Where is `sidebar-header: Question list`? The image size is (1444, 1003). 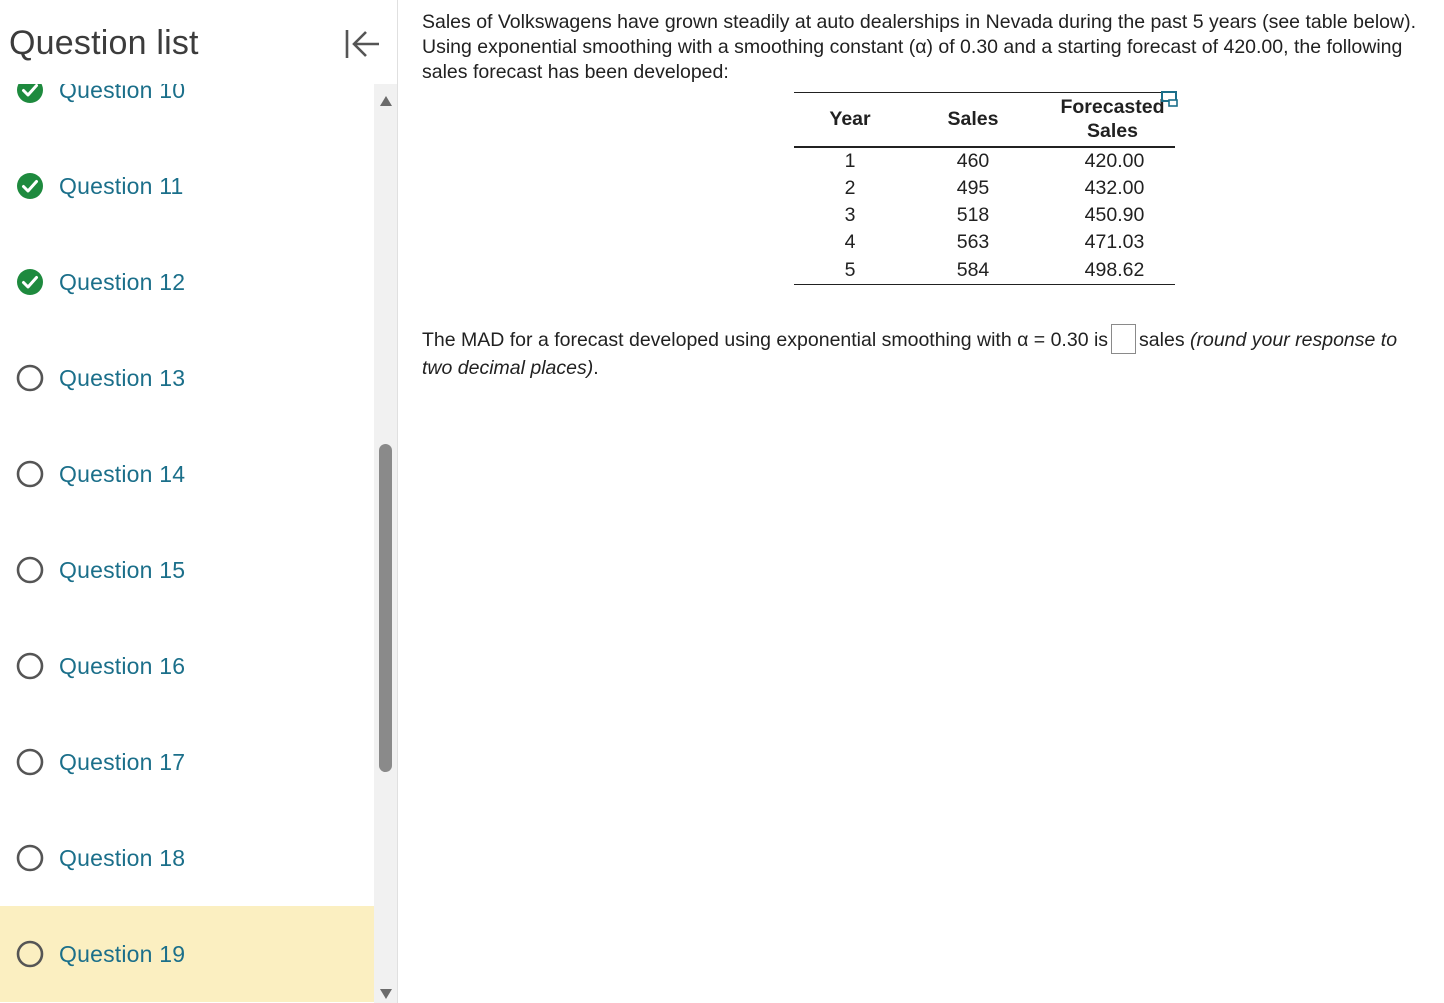 sidebar-header: Question list is located at coordinates (198, 42).